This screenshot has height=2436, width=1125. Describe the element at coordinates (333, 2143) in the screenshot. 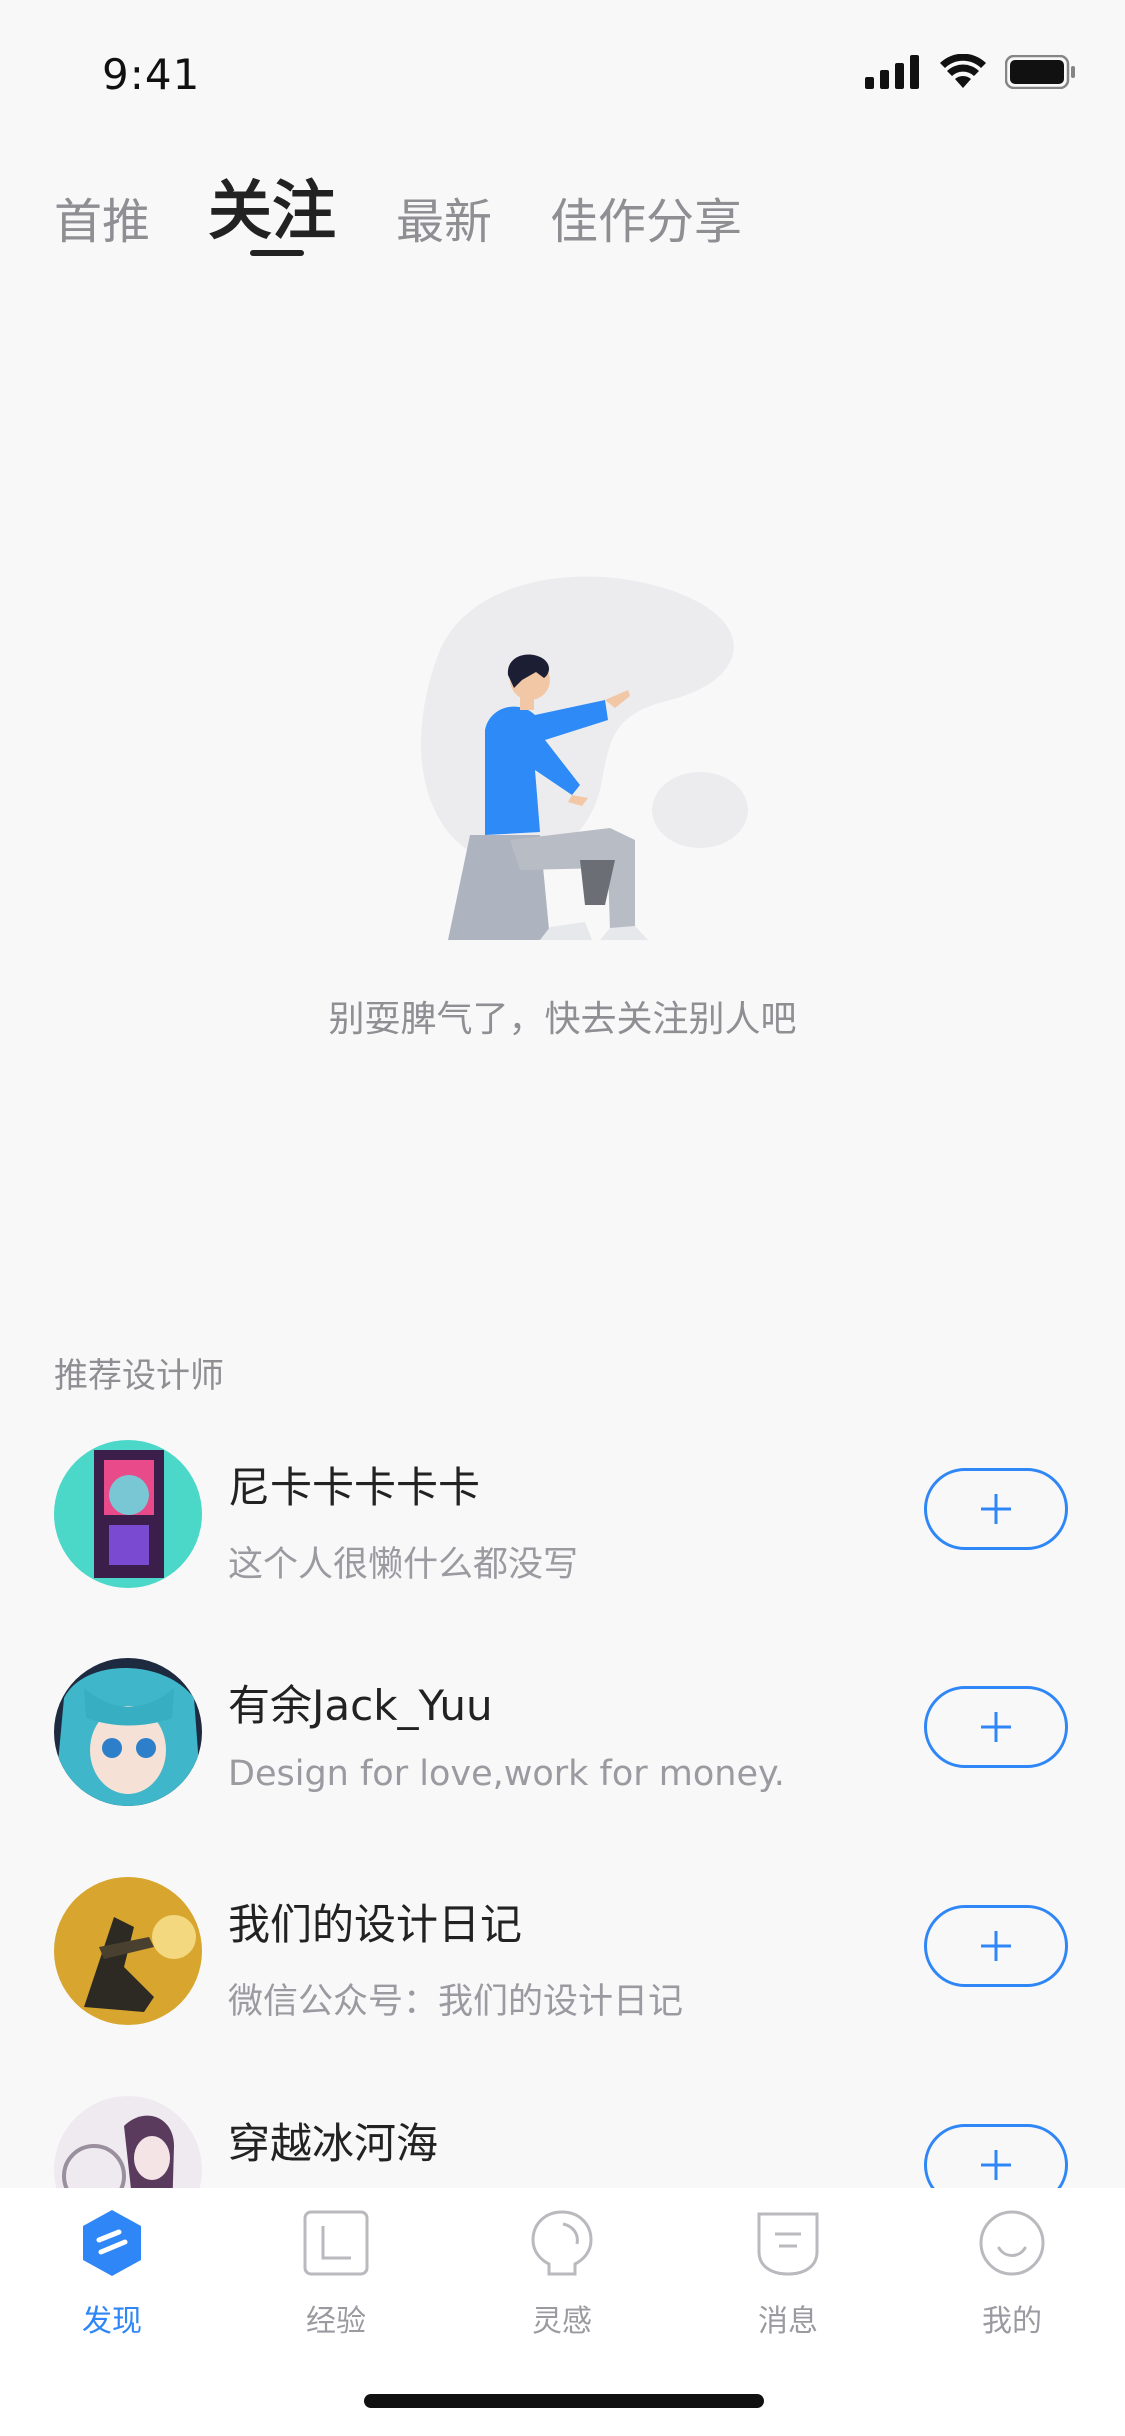

I see `designer-name: 穿越冰河海` at that location.